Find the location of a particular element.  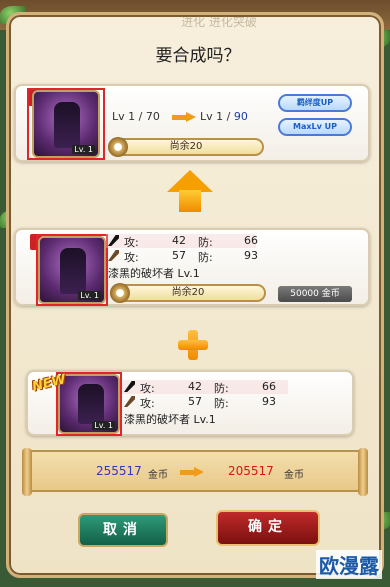

watermark: 欧漫露 is located at coordinates (349, 564).